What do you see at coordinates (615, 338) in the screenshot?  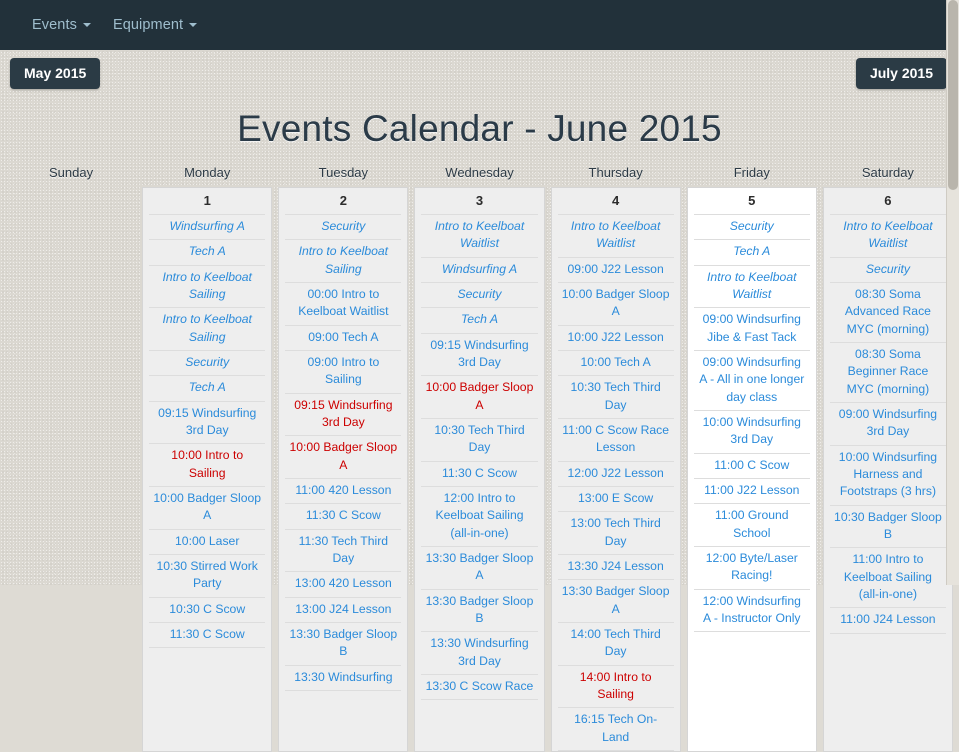 I see `calendar-event: 10:00 J22 Lesson` at bounding box center [615, 338].